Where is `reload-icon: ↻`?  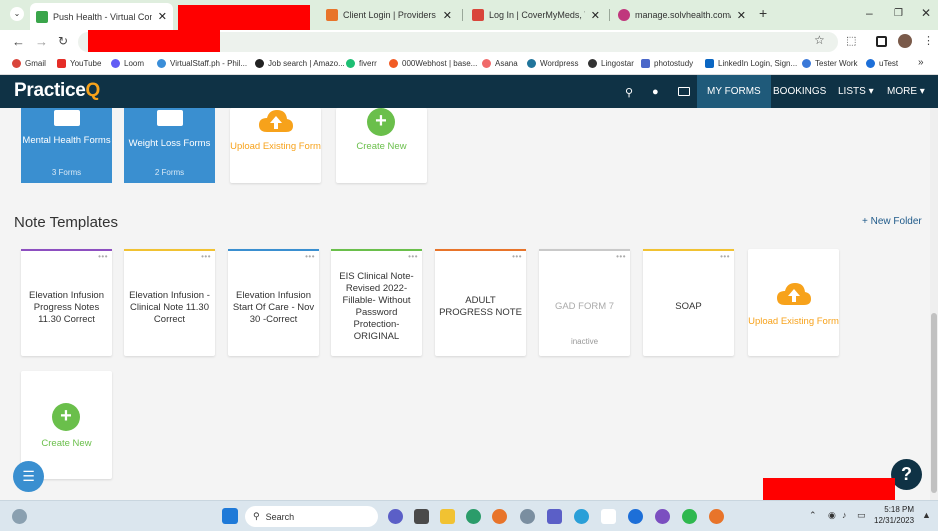 reload-icon: ↻ is located at coordinates (63, 41).